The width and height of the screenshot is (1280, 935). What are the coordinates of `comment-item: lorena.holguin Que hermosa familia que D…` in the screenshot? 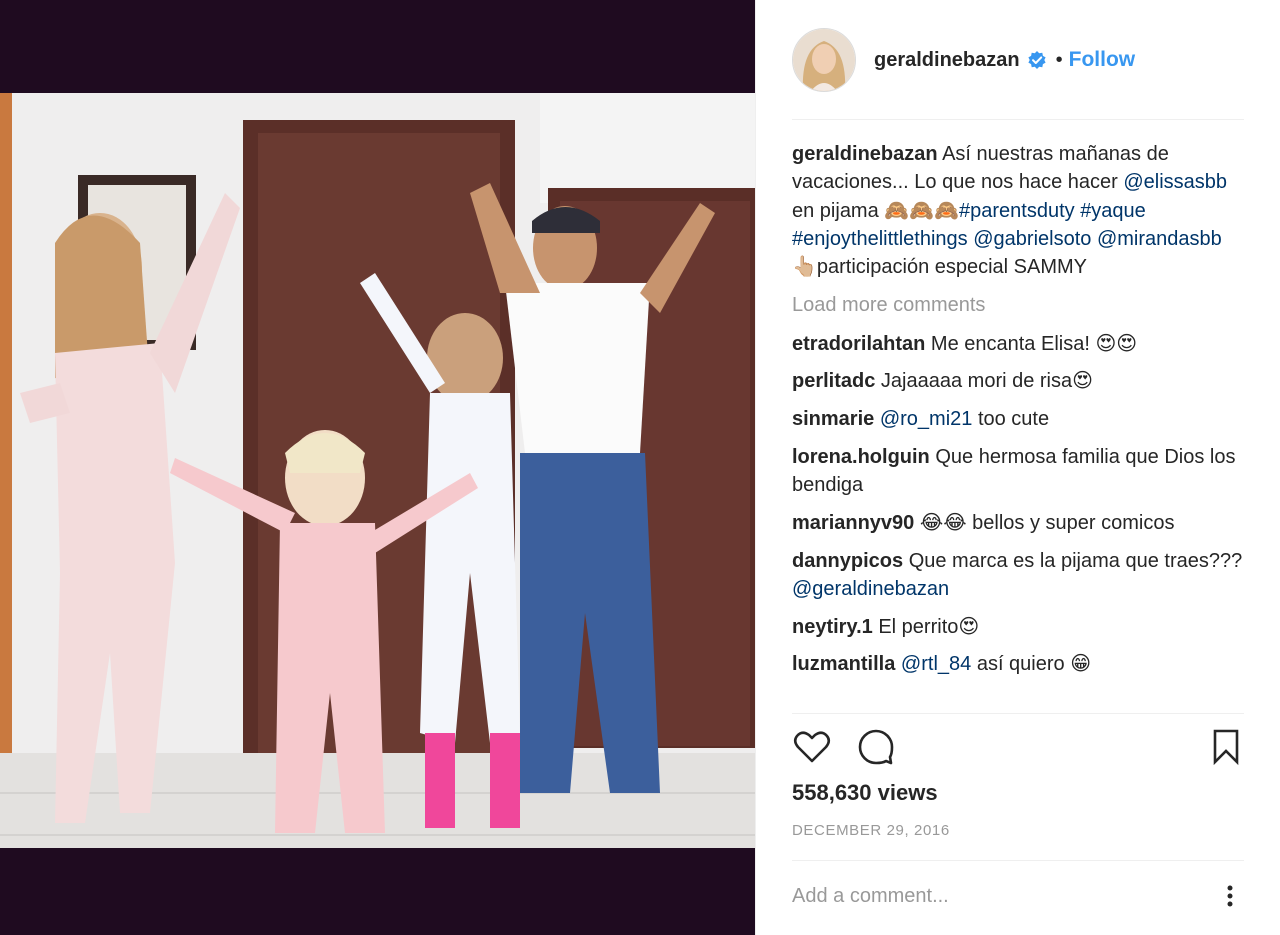 It's located at (1019, 471).